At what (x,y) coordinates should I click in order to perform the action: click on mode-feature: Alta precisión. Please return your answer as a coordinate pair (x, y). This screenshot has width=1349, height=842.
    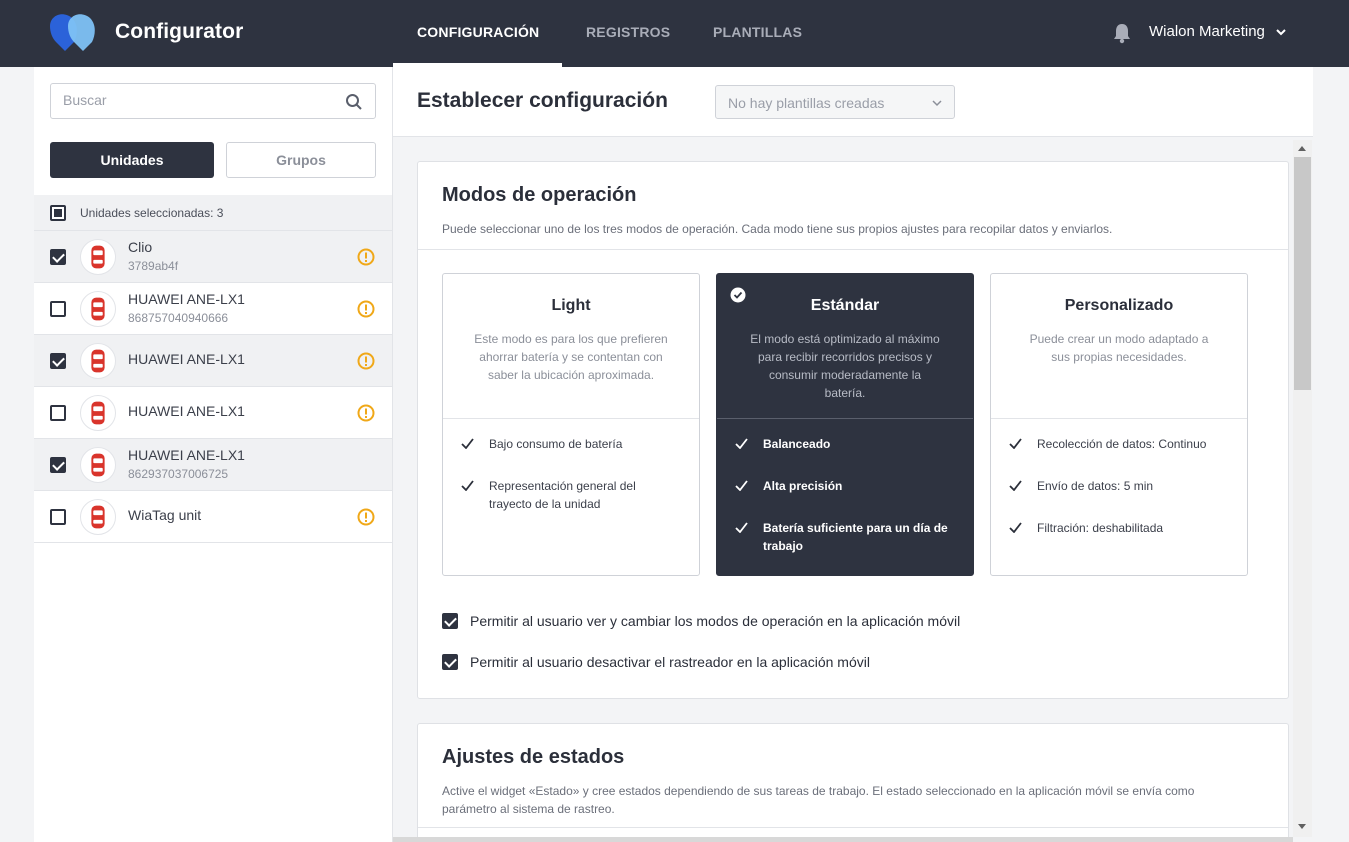
    Looking at the image, I should click on (850, 486).